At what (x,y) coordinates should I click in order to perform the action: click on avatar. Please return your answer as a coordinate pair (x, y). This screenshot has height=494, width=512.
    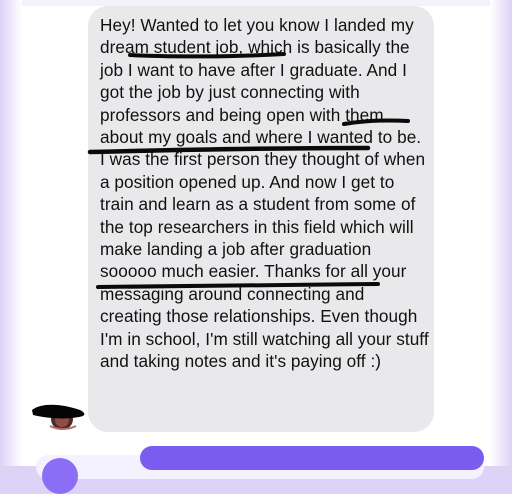
    Looking at the image, I should click on (58, 416).